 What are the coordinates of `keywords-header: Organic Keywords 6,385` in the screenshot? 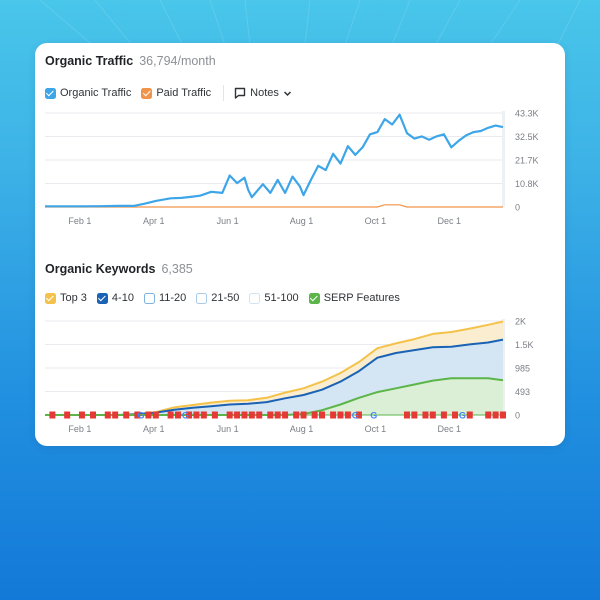 It's located at (119, 269).